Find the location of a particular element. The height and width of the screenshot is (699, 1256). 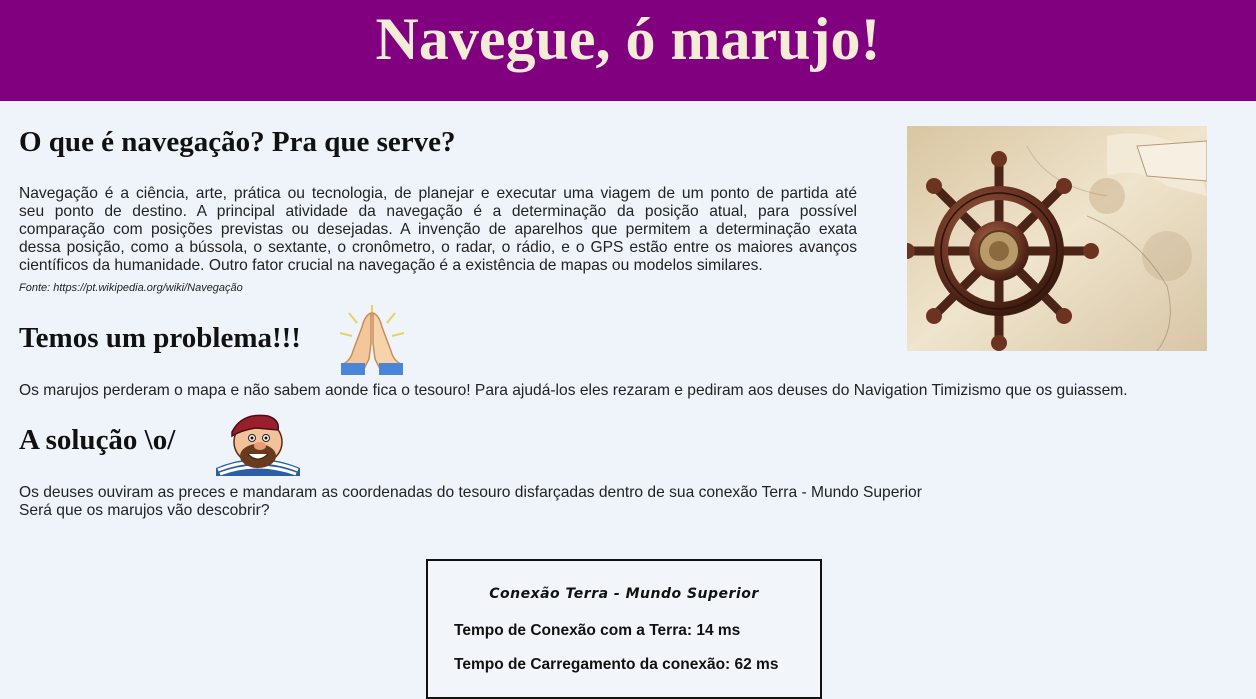

load-time-label: Tempo de Carregamento da conexão: is located at coordinates (594, 664).